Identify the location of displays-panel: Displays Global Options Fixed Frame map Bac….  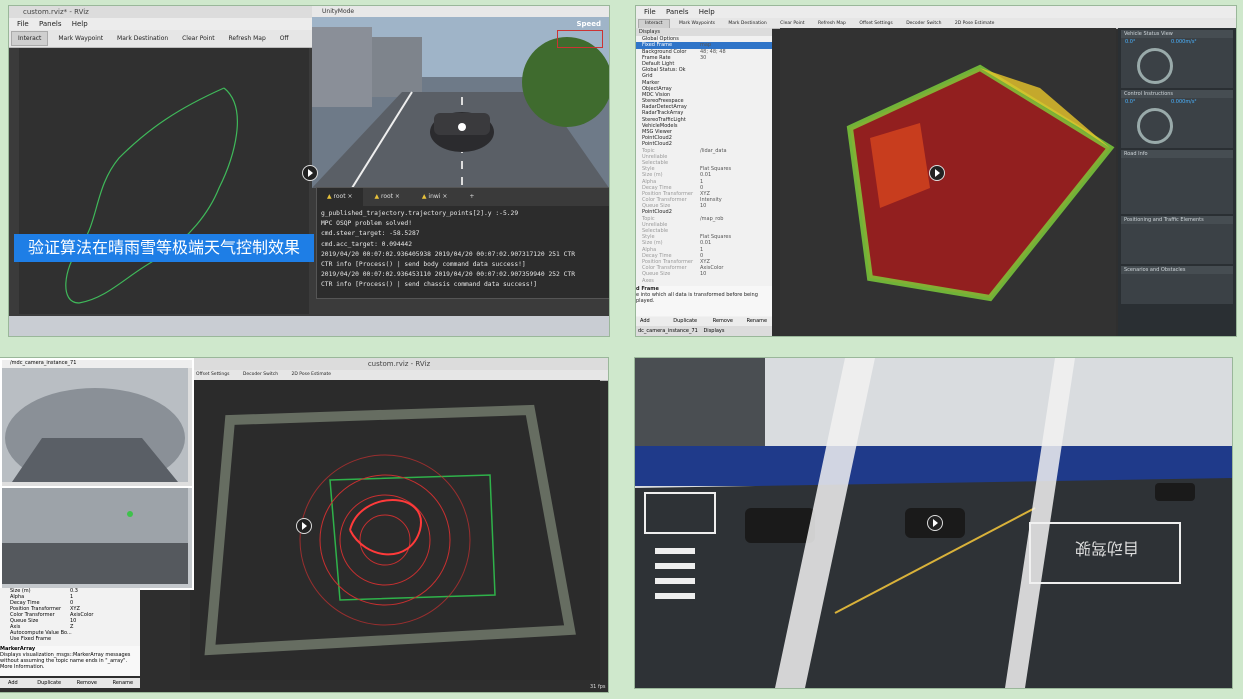
(704, 173).